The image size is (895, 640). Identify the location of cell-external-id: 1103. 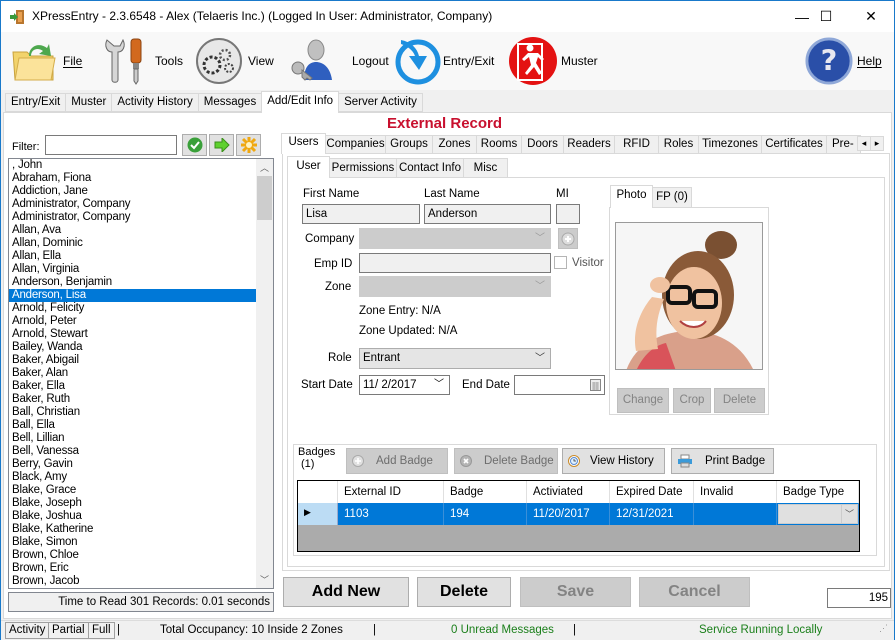
(391, 514).